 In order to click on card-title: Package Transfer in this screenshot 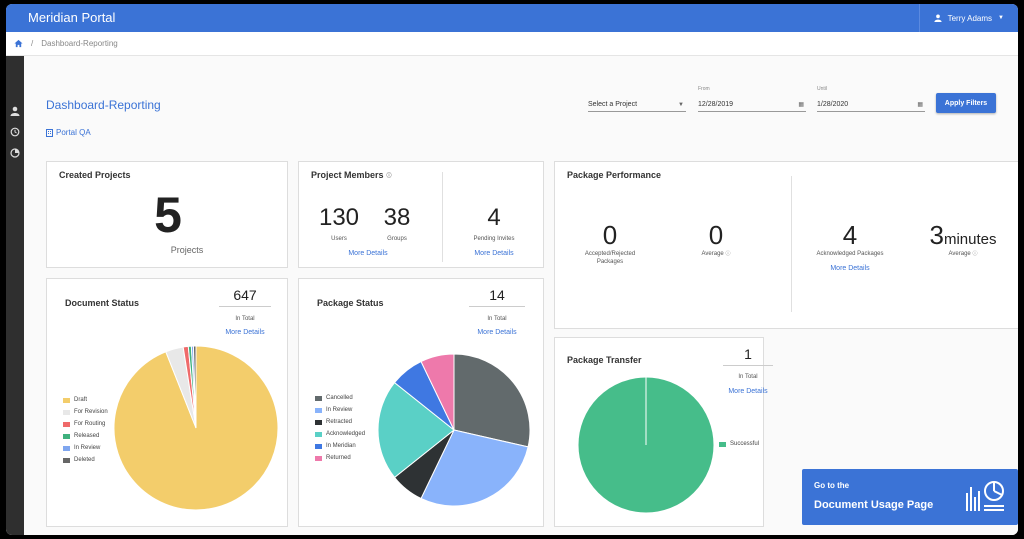, I will do `click(604, 360)`.